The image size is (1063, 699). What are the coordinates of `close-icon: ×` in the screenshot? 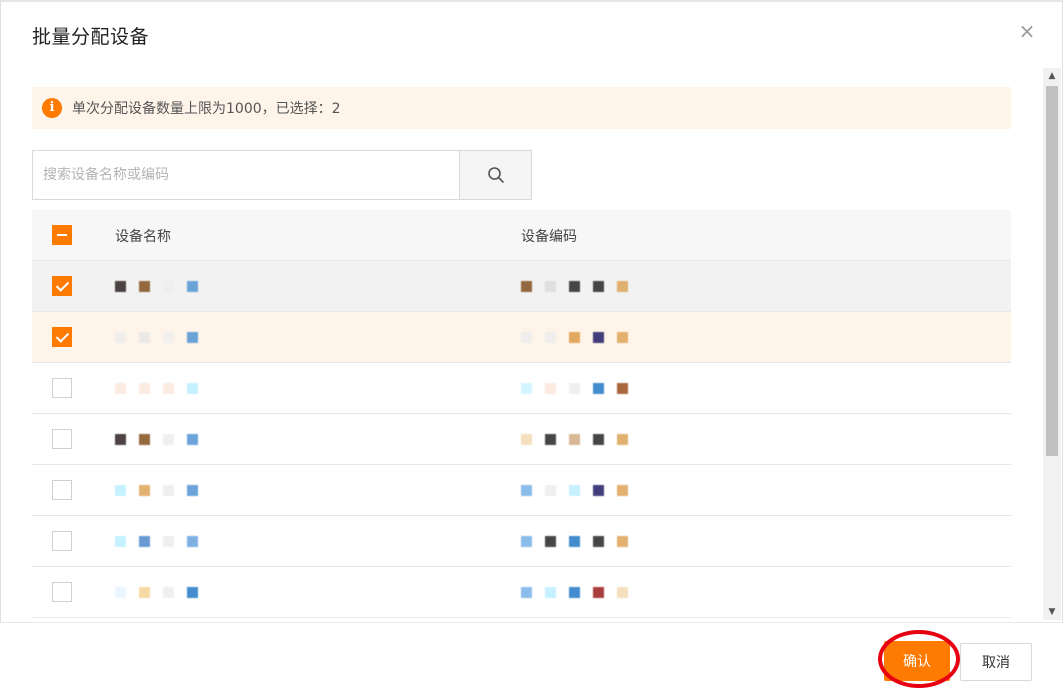 It's located at (1027, 31).